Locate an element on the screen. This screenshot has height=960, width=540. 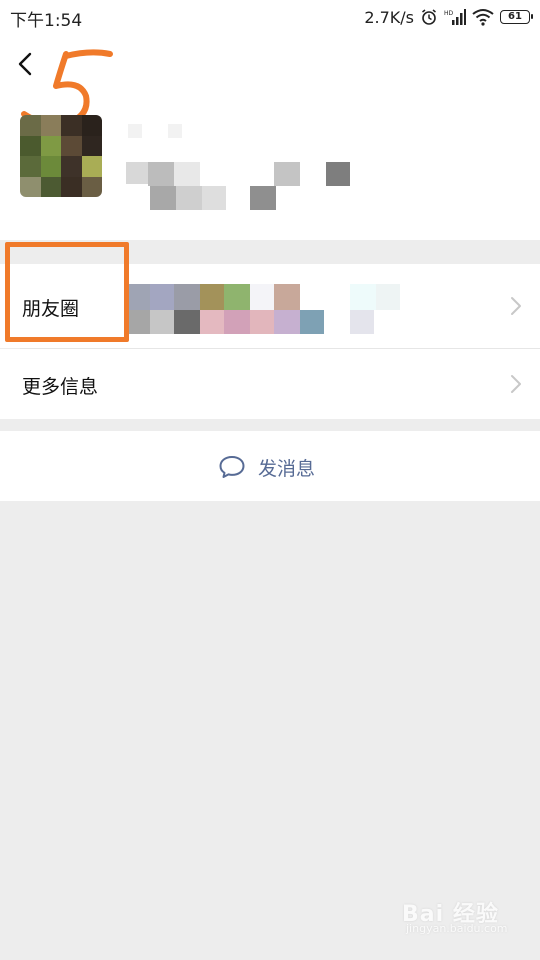
status-bar: 下午1:54 2.7K/s HD 61 is located at coordinates (270, 17).